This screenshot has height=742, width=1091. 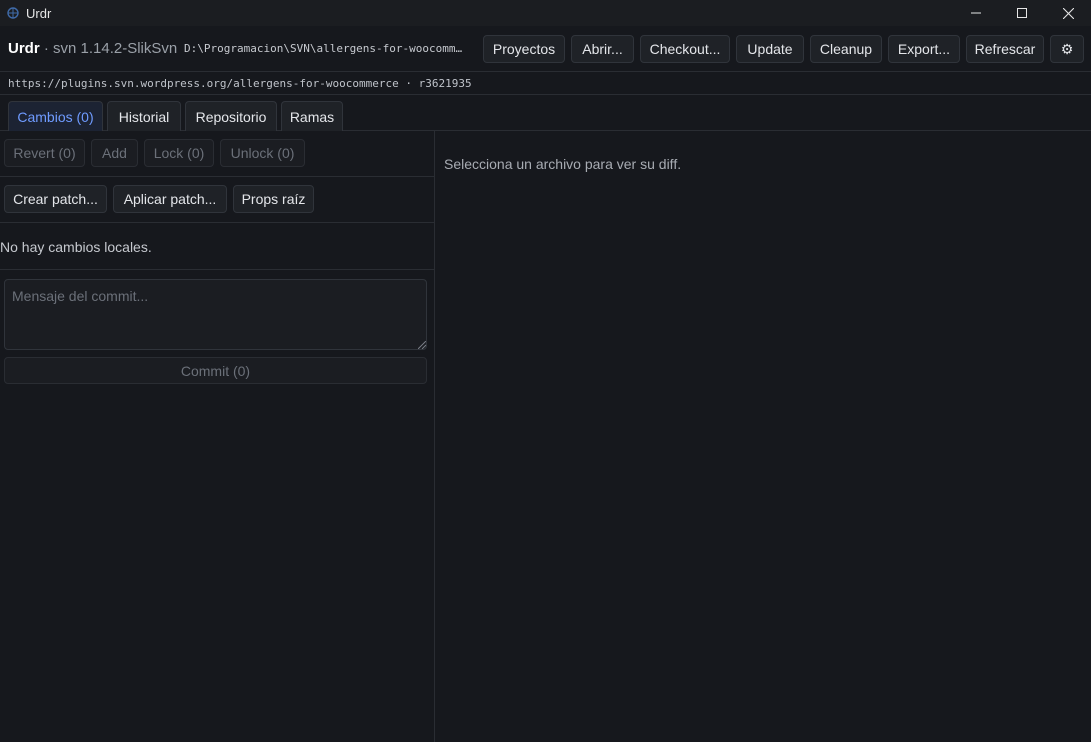 I want to click on changes-list: No hay cambios locales., so click(x=217, y=246).